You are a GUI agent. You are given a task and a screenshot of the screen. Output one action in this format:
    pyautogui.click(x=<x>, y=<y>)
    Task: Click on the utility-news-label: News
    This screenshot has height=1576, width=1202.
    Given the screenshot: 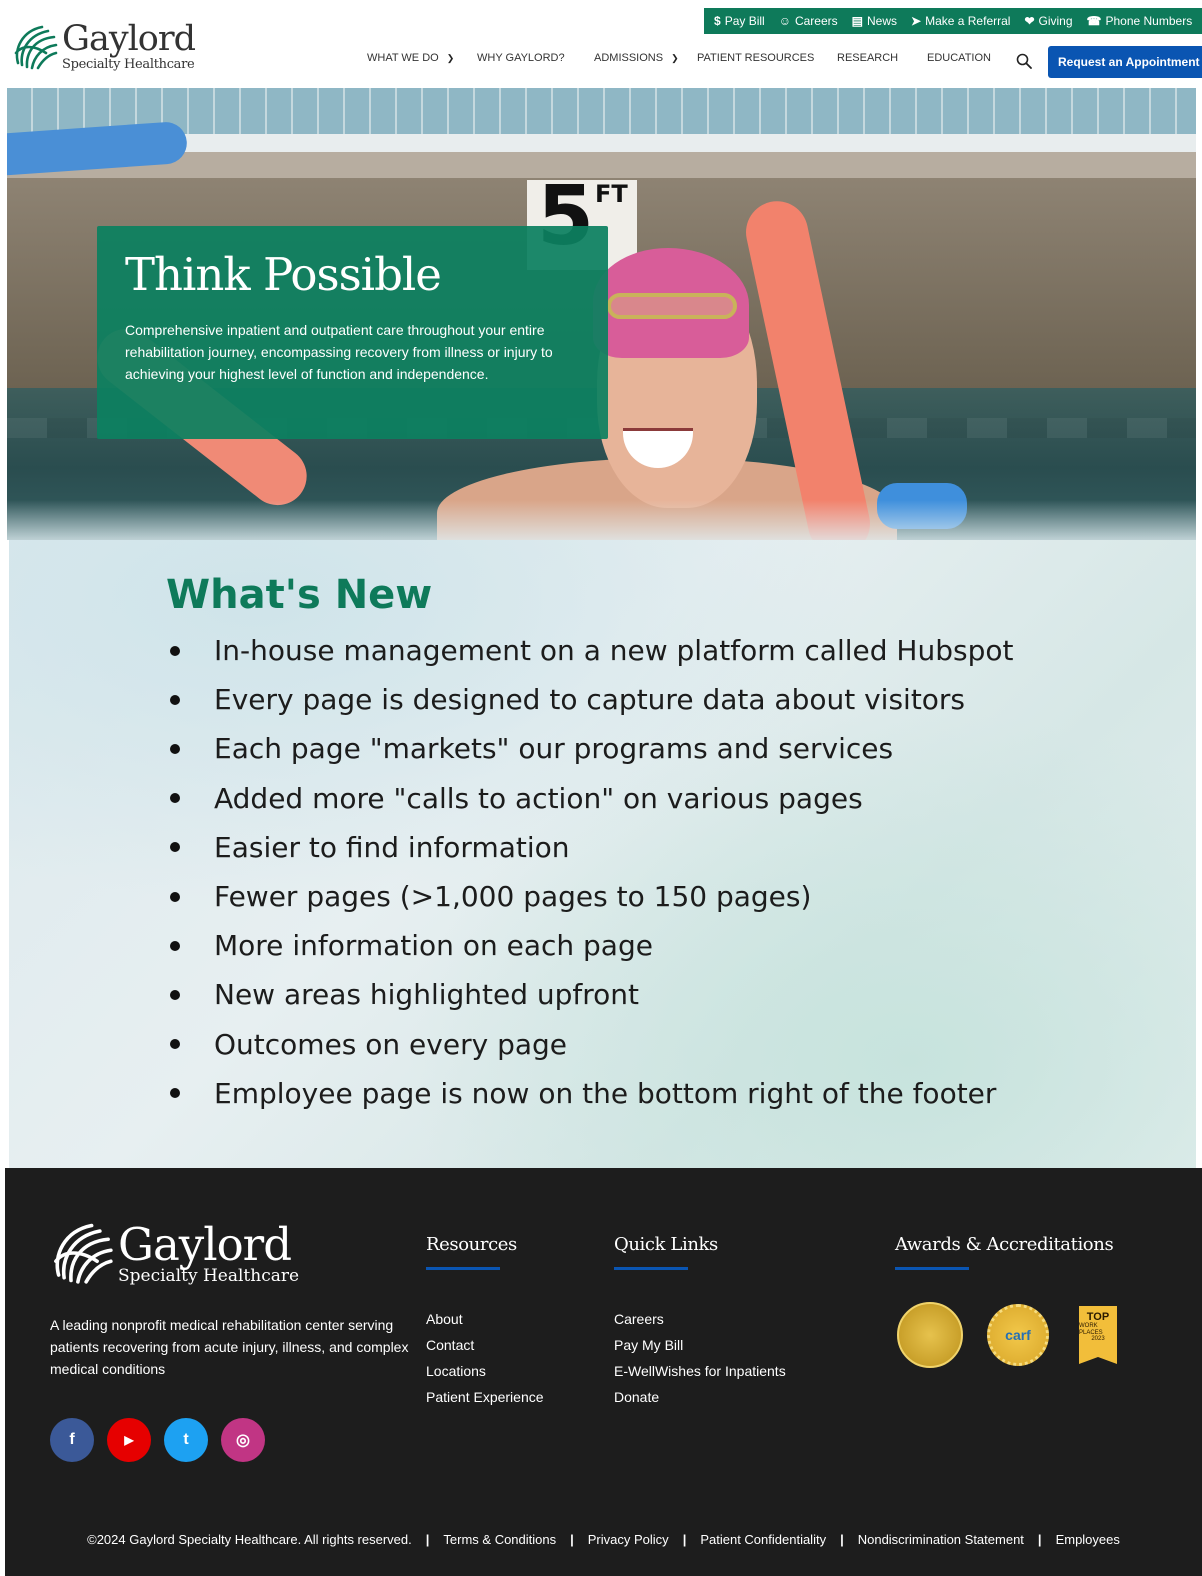 What is the action you would take?
    pyautogui.click(x=882, y=21)
    